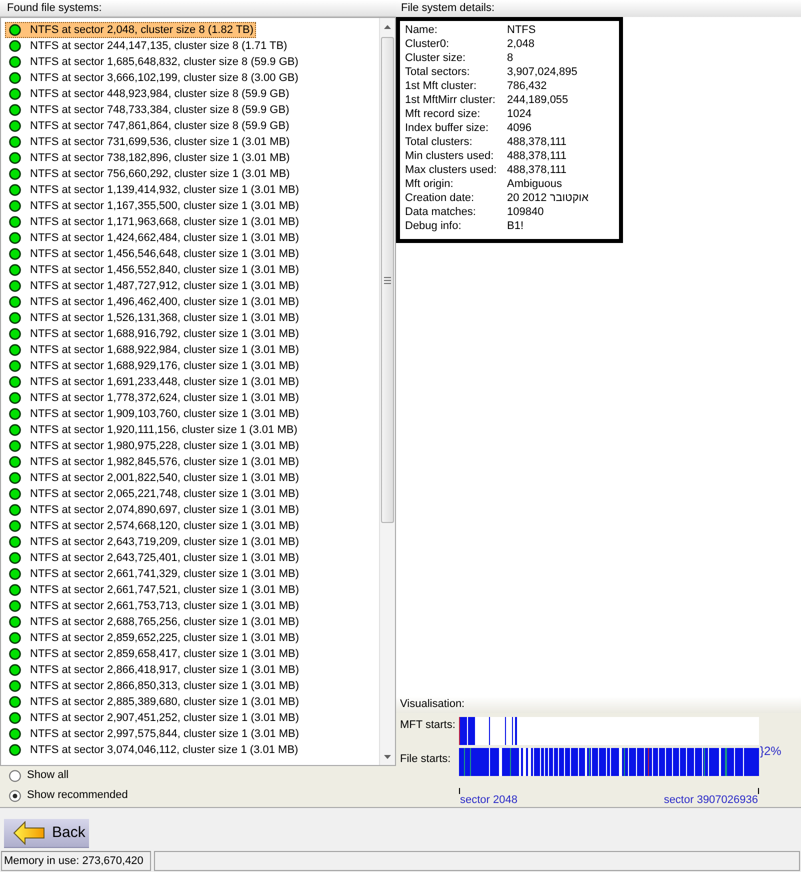 The image size is (801, 872). What do you see at coordinates (421, 30) in the screenshot?
I see `field-label: Name:` at bounding box center [421, 30].